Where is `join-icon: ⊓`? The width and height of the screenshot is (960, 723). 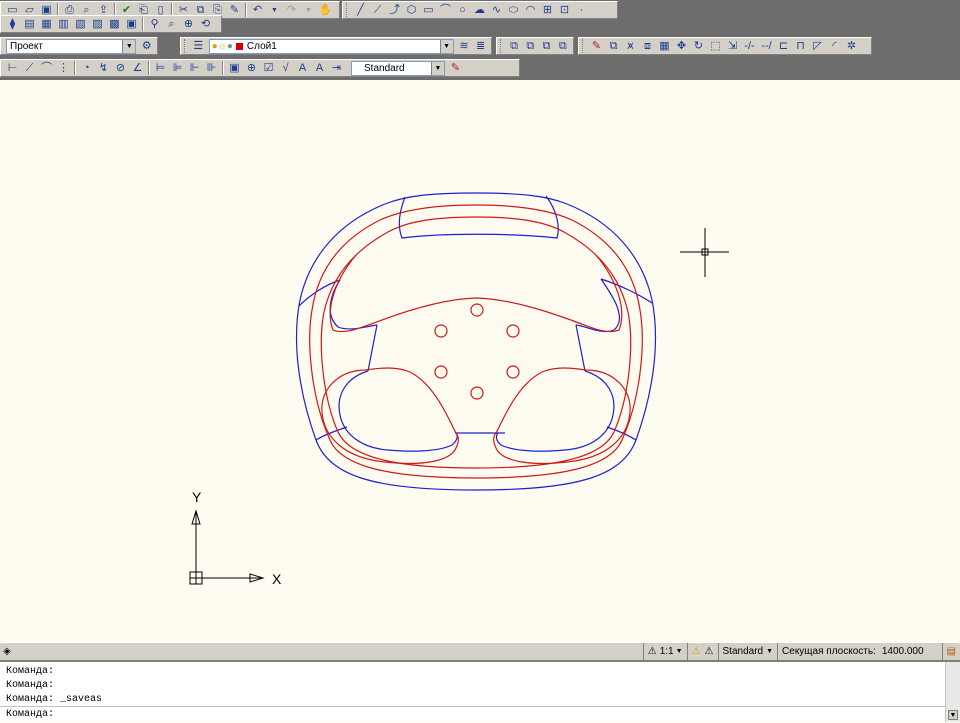
join-icon: ⊓ is located at coordinates (800, 46).